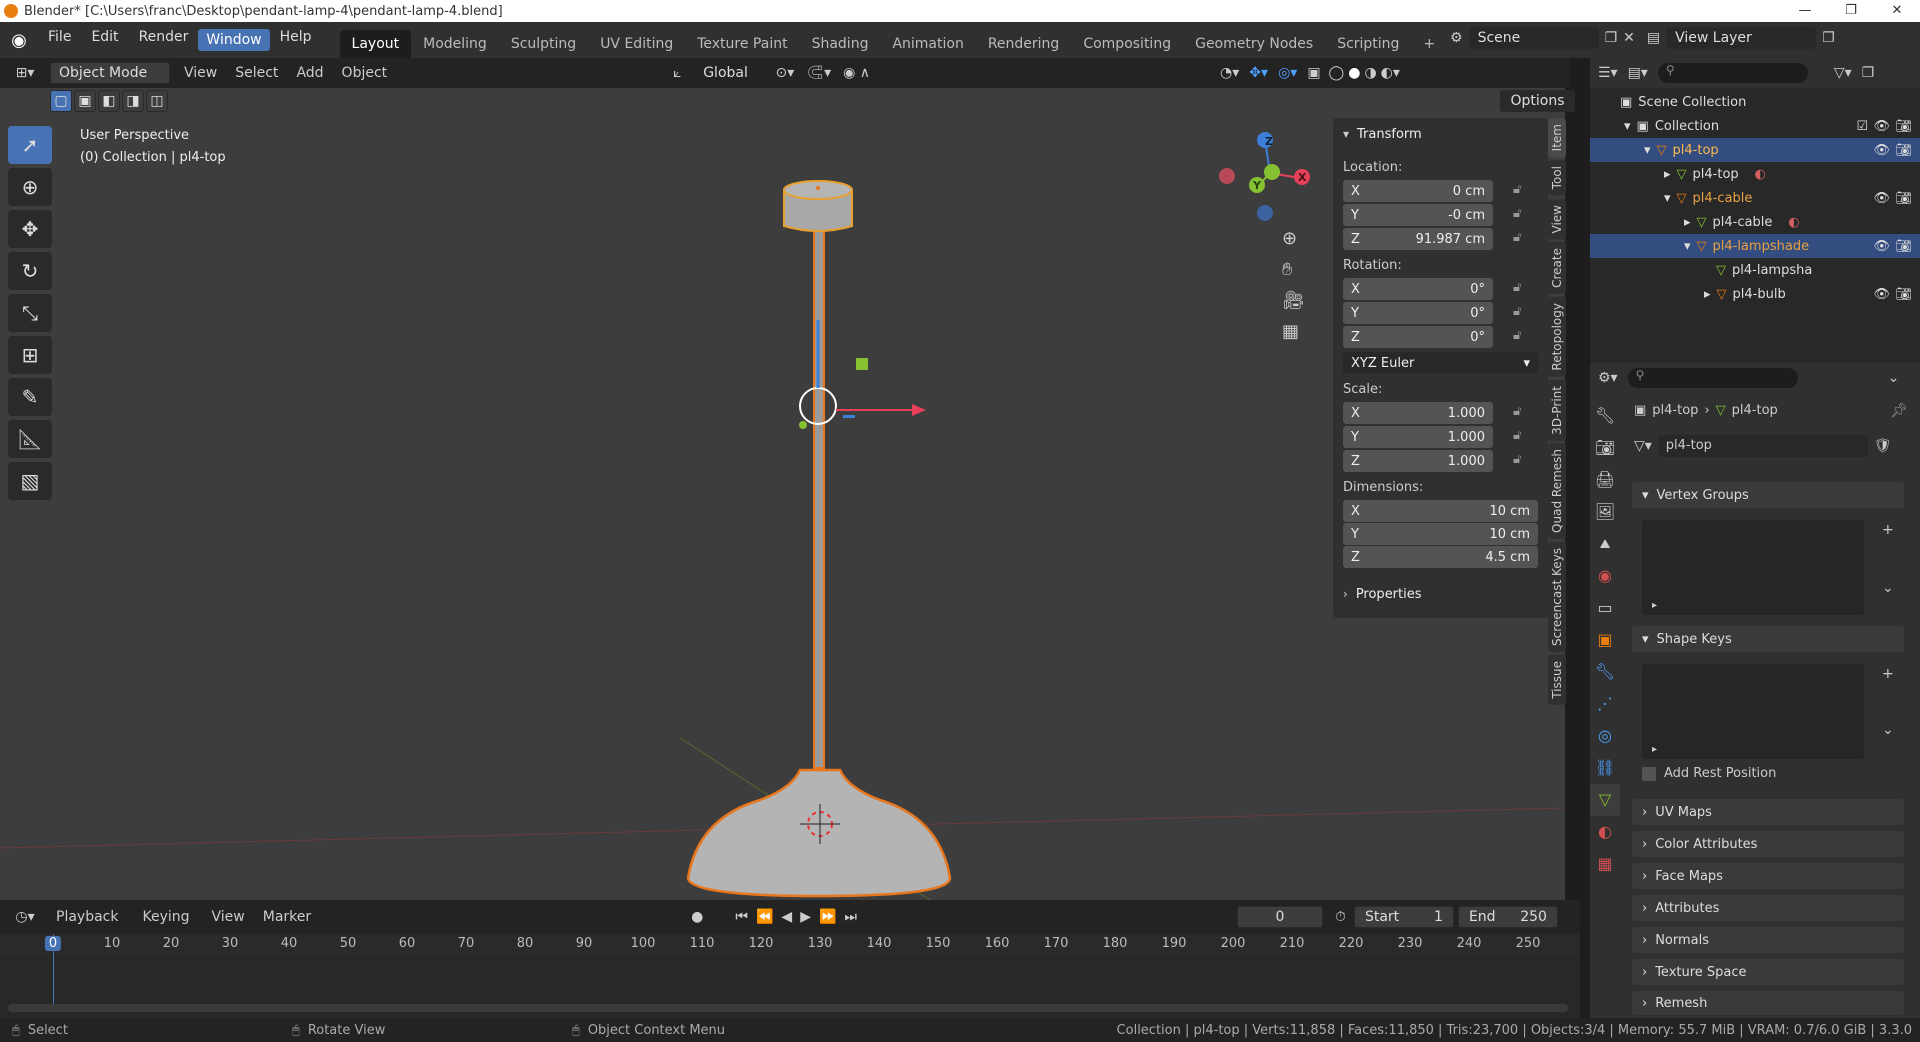 The image size is (1920, 1042). I want to click on menu-help: Help, so click(296, 40).